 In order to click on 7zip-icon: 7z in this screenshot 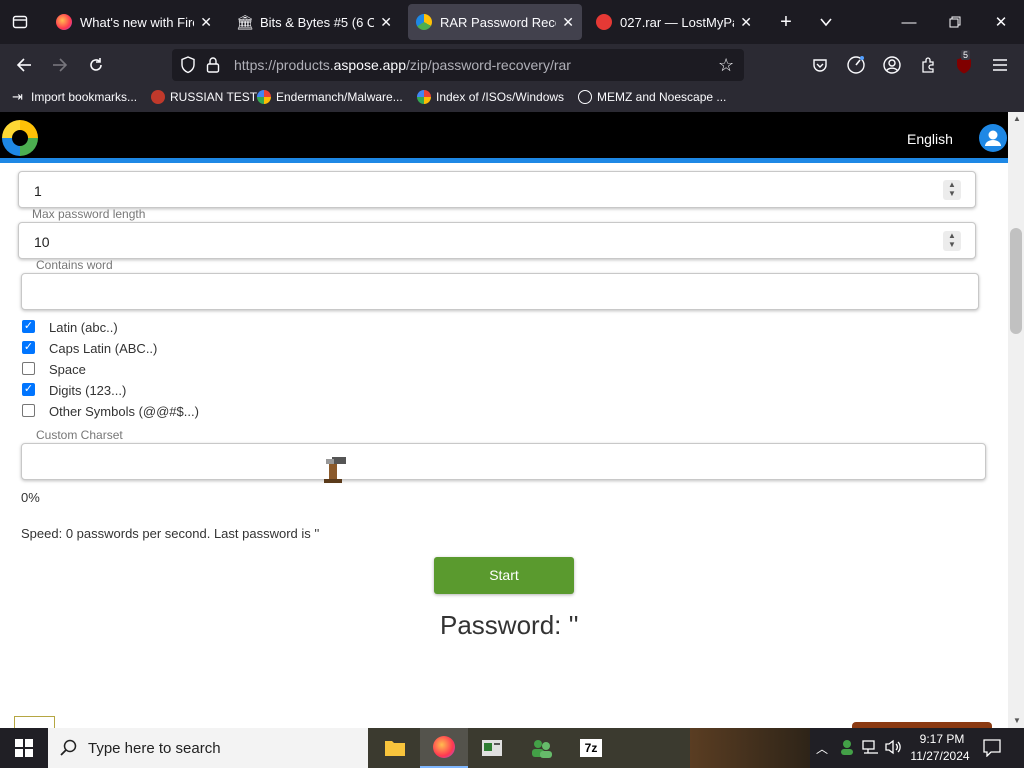, I will do `click(591, 748)`.